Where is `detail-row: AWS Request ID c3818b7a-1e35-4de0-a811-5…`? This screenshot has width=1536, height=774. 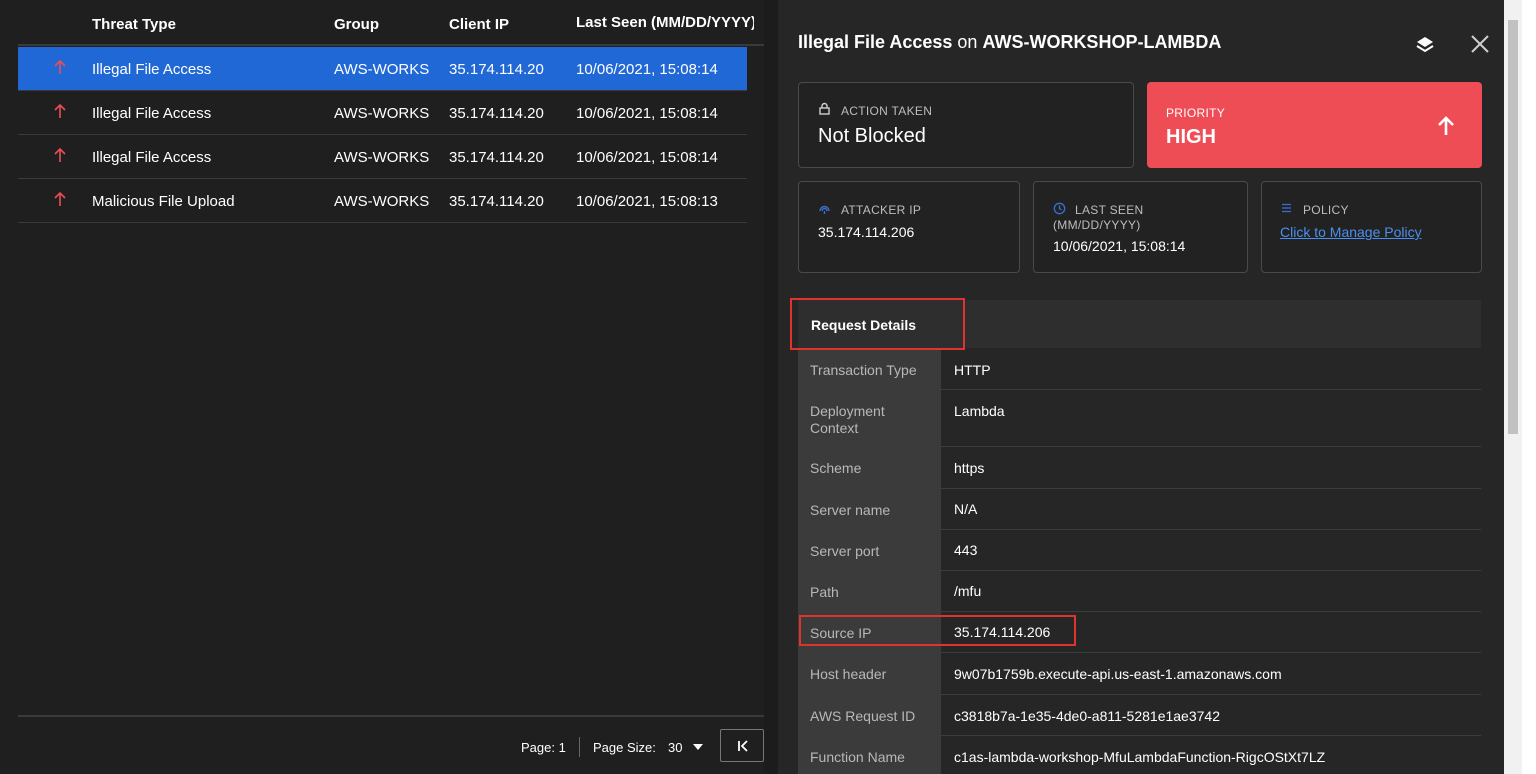 detail-row: AWS Request ID c3818b7a-1e35-4de0-a811-5… is located at coordinates (1139, 715).